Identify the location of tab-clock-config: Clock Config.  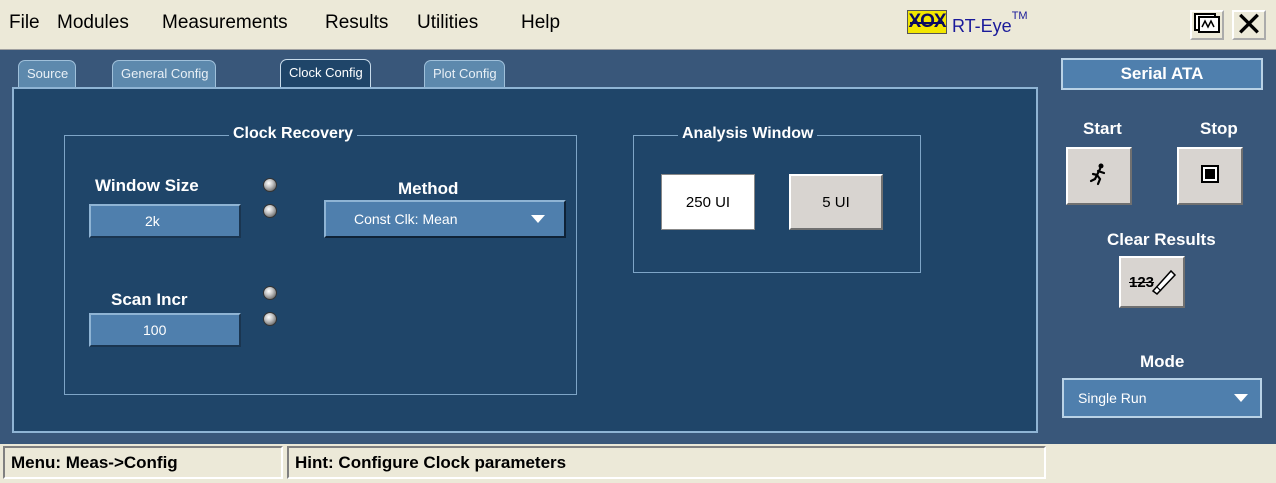
(325, 74).